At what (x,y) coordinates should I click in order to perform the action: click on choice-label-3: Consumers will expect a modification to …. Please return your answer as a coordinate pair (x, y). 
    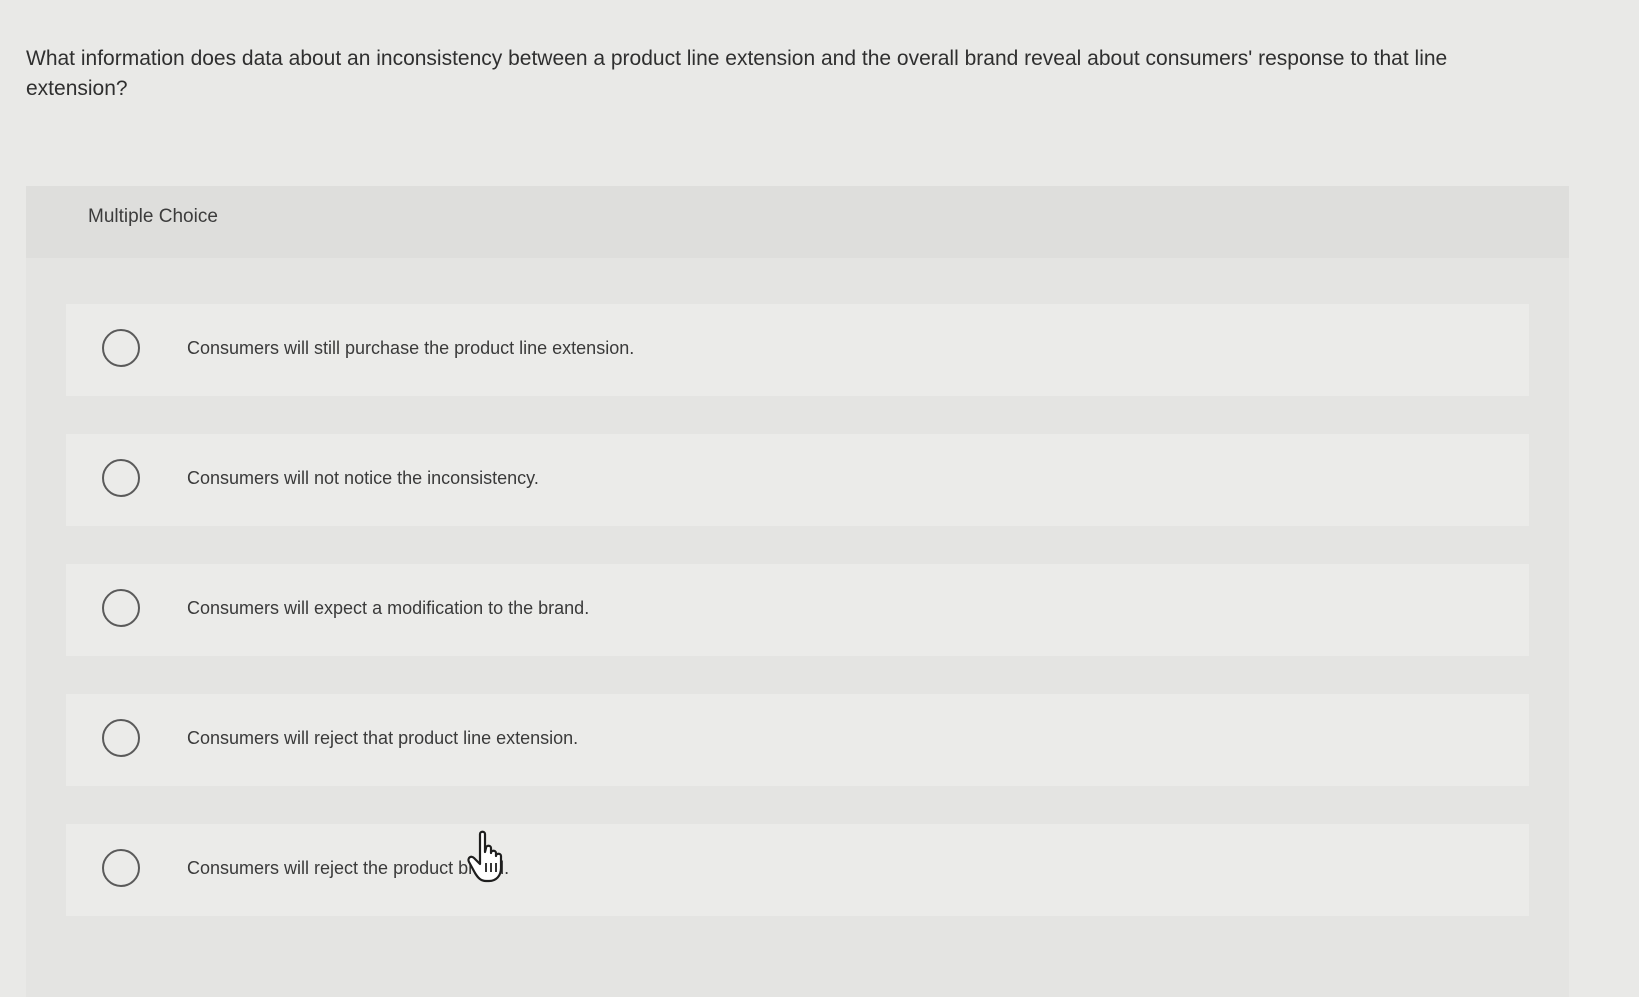
    Looking at the image, I should click on (388, 608).